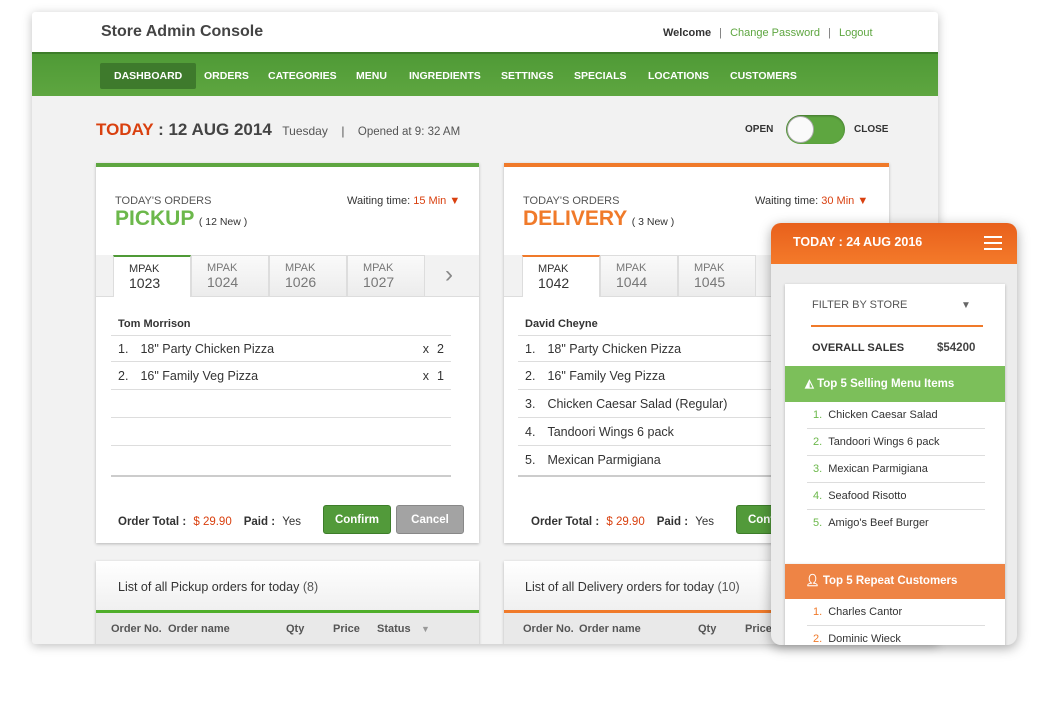  What do you see at coordinates (281, 348) in the screenshot?
I see `order-item: 1. 18" Party Chicken Pizza x 2` at bounding box center [281, 348].